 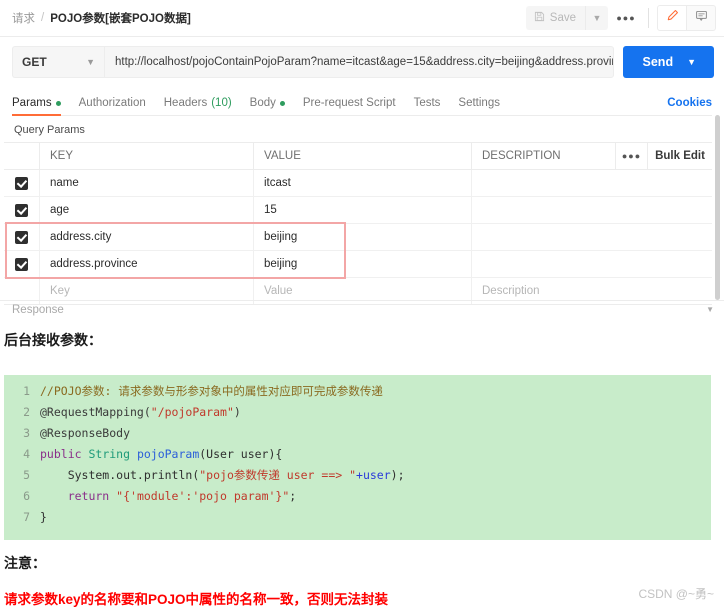 I want to click on code-token: ), so click(x=237, y=412).